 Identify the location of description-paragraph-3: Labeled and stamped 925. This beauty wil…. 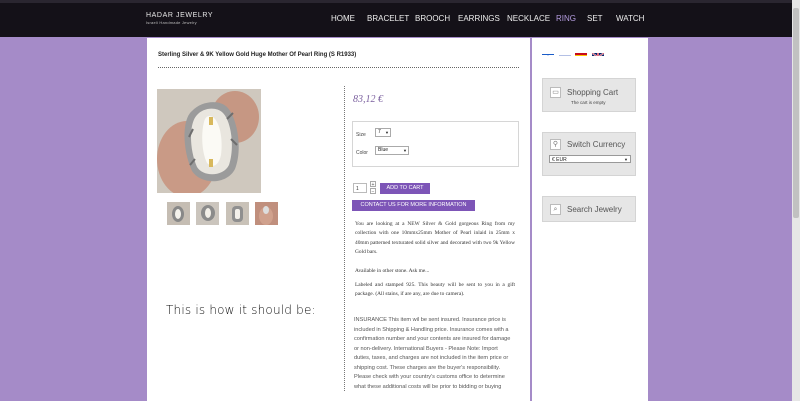
(435, 290).